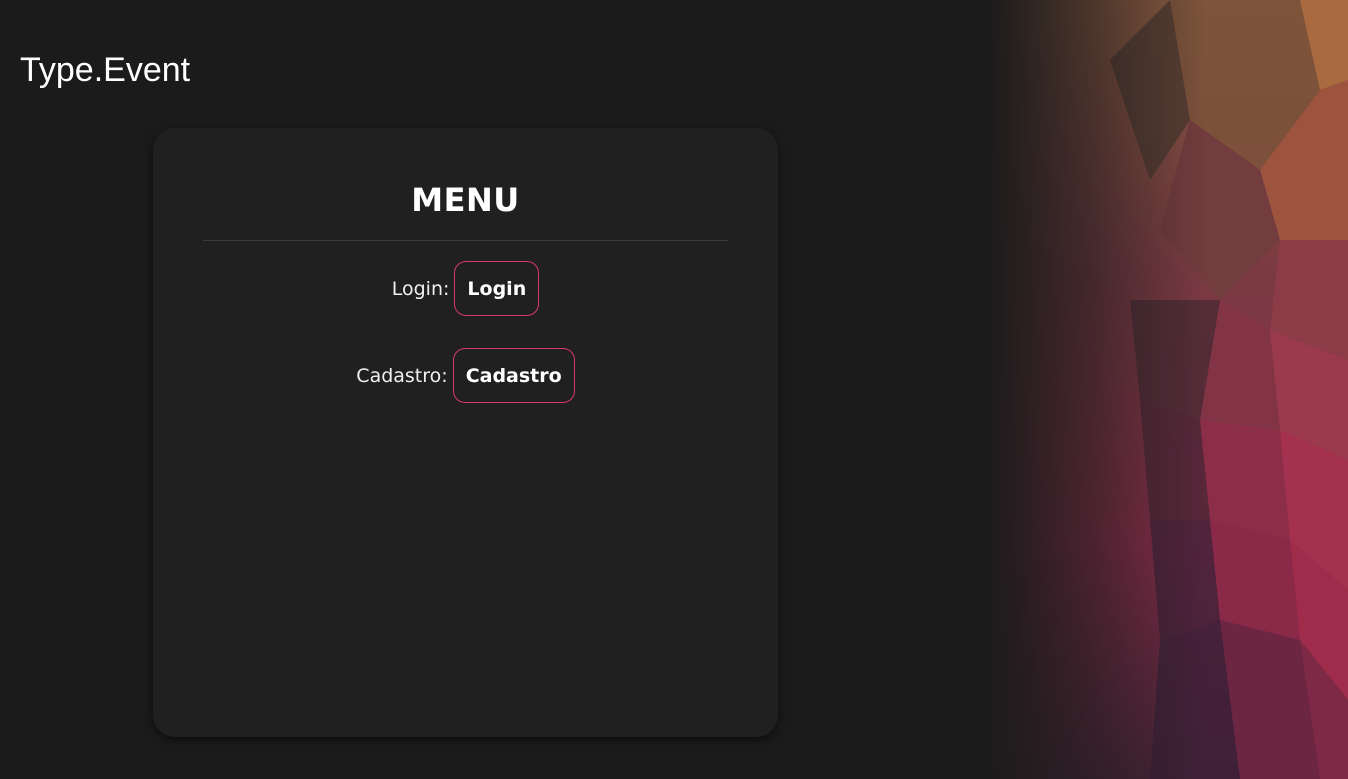  Describe the element at coordinates (465, 200) in the screenshot. I see `menu-title: MENU` at that location.